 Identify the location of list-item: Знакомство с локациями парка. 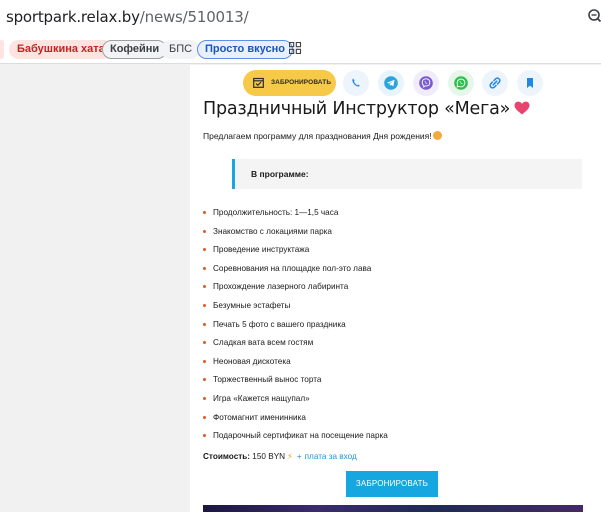
(393, 235).